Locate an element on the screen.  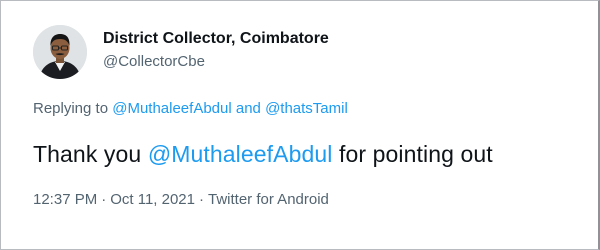
tweet-mention-link: @MuthaleefAbdul is located at coordinates (240, 154).